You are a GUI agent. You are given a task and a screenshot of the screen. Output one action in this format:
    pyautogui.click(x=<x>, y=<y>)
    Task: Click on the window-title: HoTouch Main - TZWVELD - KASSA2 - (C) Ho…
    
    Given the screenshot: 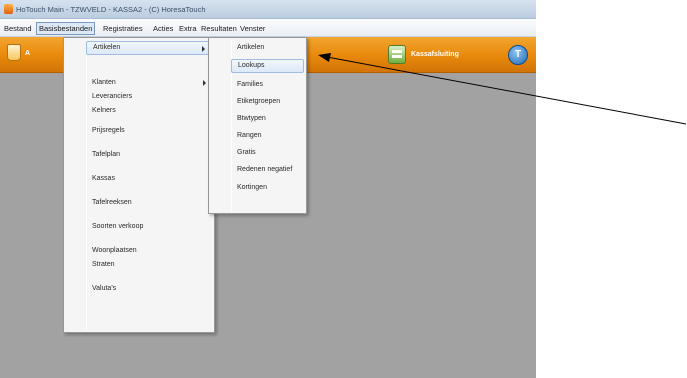 What is the action you would take?
    pyautogui.click(x=111, y=9)
    